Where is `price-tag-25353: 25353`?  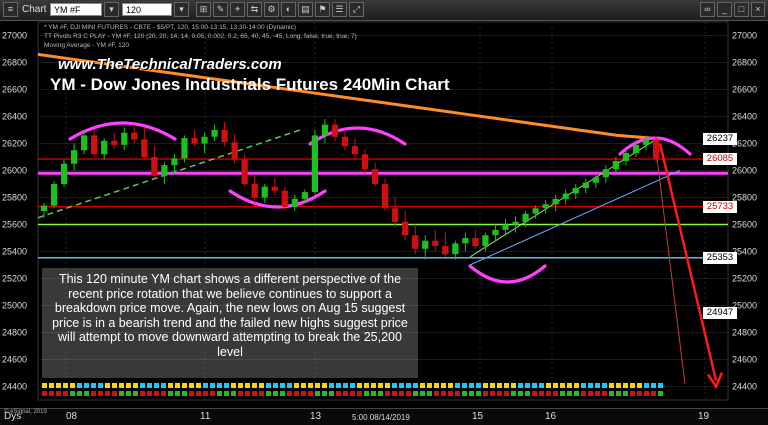 price-tag-25353: 25353 is located at coordinates (720, 257).